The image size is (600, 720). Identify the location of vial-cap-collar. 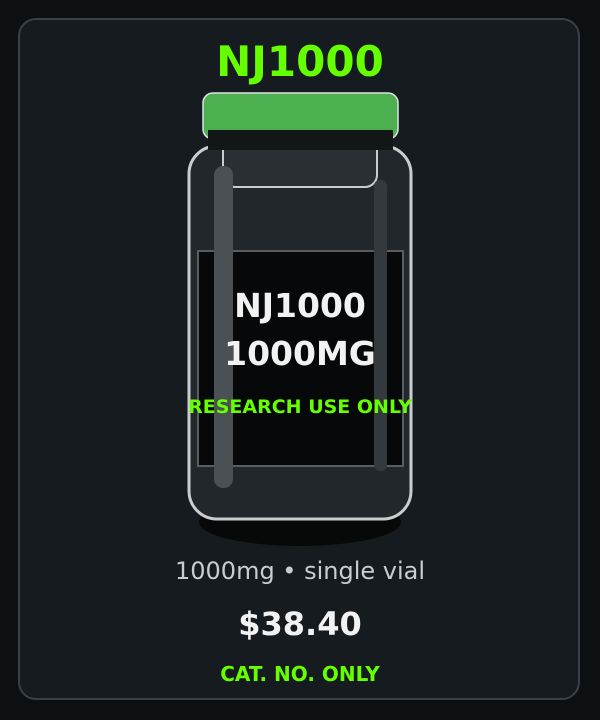
(300, 140).